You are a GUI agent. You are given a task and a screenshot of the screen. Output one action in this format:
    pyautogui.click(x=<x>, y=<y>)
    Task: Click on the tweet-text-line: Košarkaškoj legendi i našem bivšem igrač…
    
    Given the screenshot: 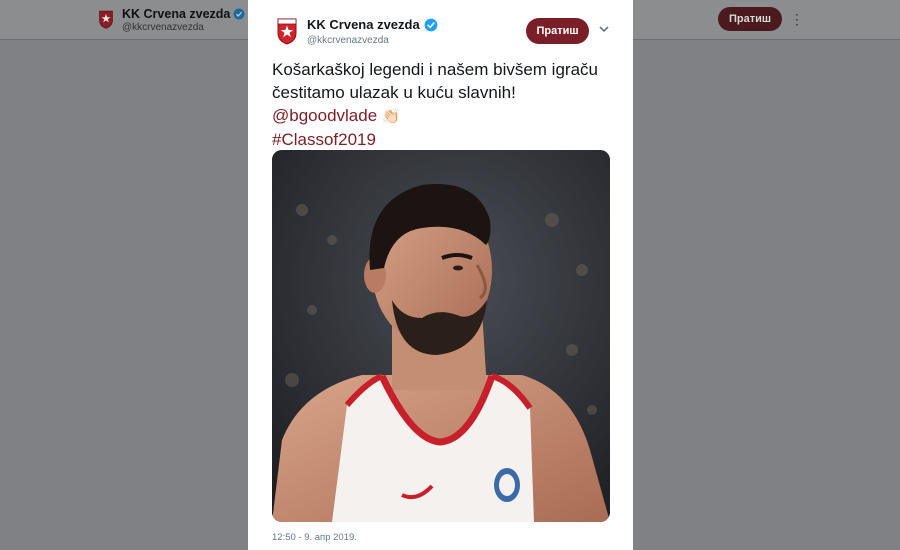 What is the action you would take?
    pyautogui.click(x=435, y=69)
    